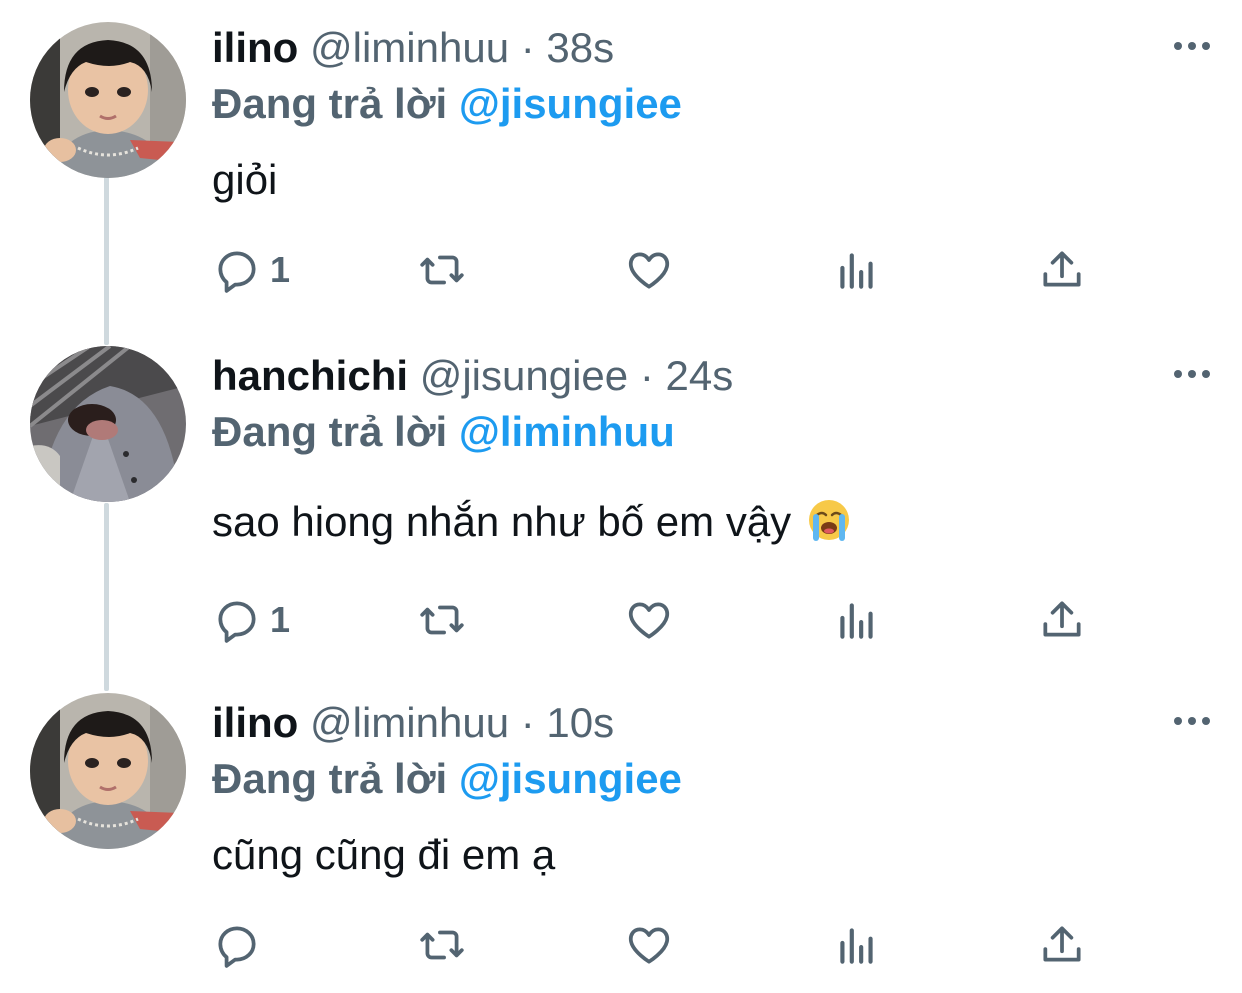 This screenshot has width=1242, height=993. I want to click on tweet-header: ilino @liminhuu · 38s, so click(413, 48).